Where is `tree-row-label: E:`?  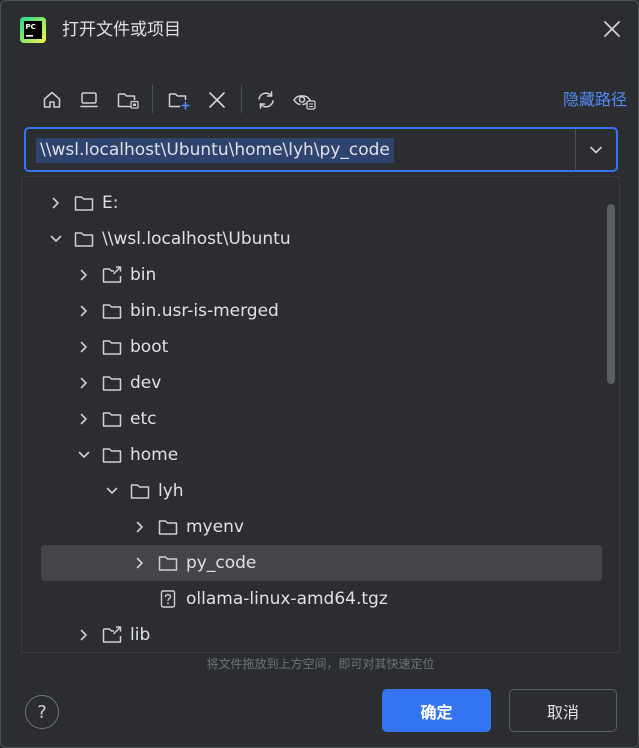 tree-row-label: E: is located at coordinates (110, 203).